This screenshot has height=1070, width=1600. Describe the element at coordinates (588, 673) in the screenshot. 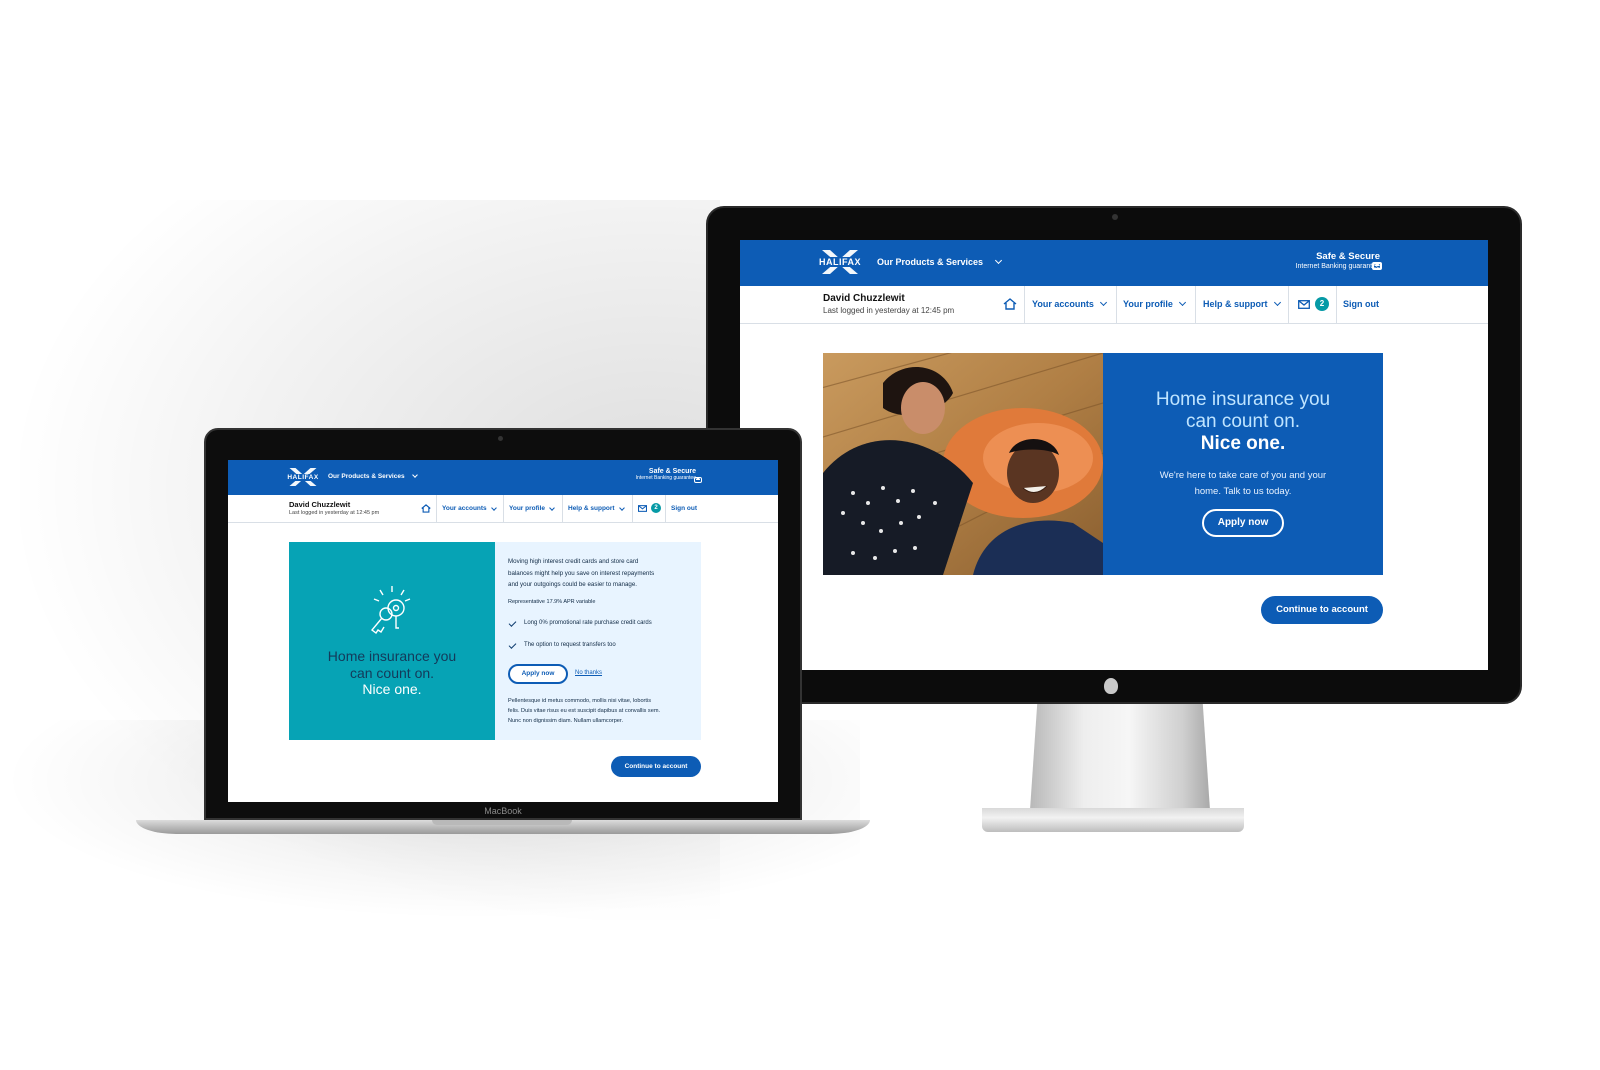

I see `no-thanks-link: No thanks` at that location.